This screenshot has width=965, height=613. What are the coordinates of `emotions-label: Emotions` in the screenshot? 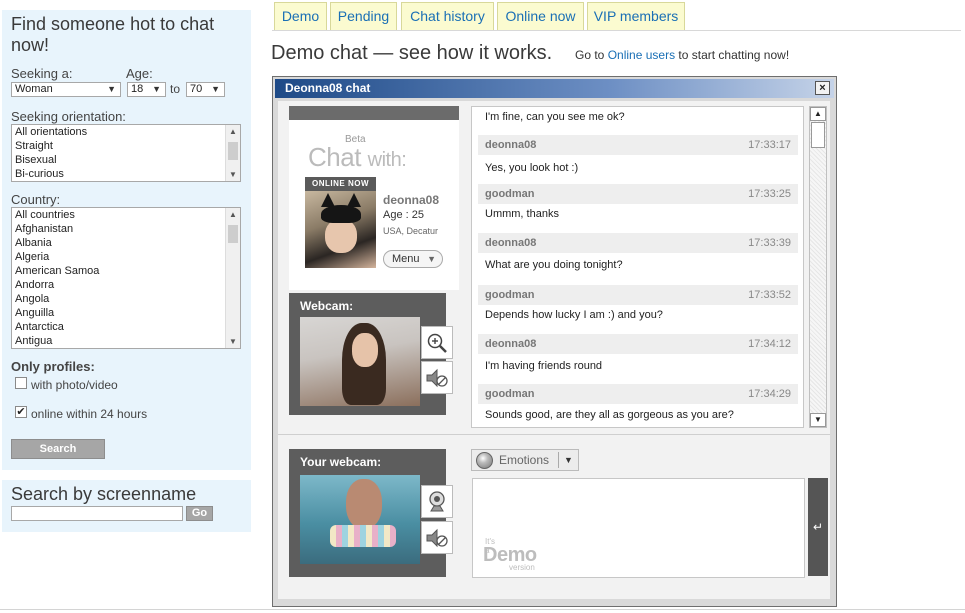 It's located at (524, 460).